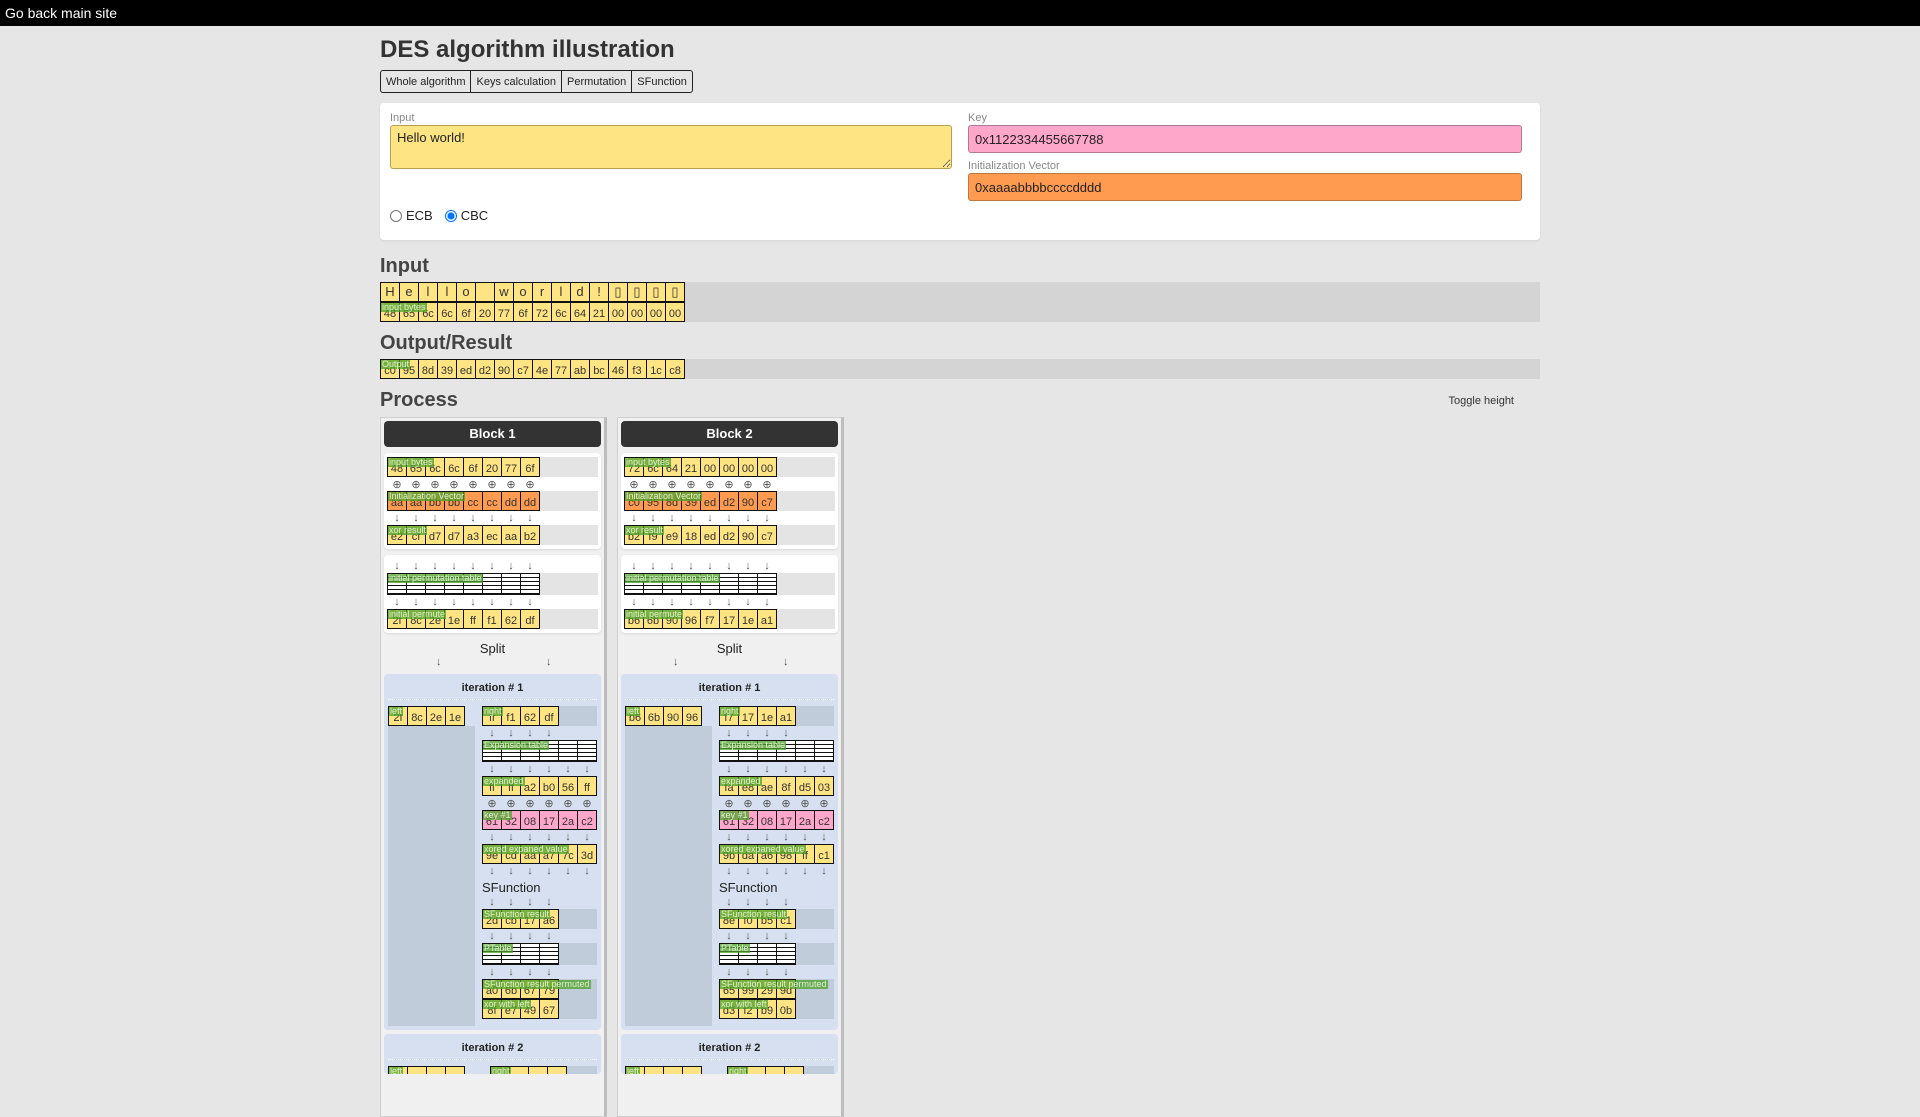 The image size is (1920, 1117). Describe the element at coordinates (446, 343) in the screenshot. I see `output-heading: Output/Result` at that location.